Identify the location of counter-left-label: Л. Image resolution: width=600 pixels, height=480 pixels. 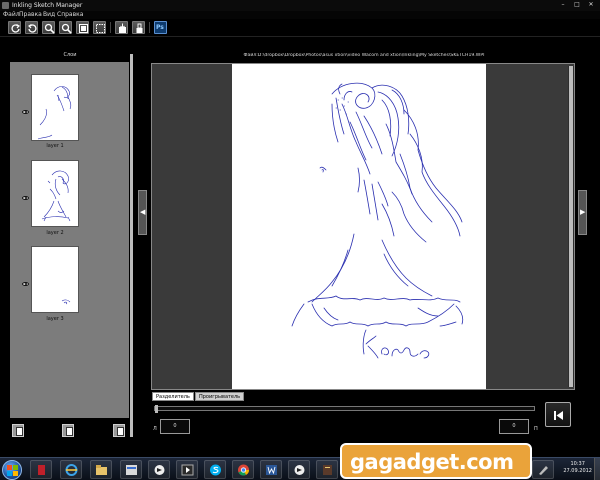
(155, 429).